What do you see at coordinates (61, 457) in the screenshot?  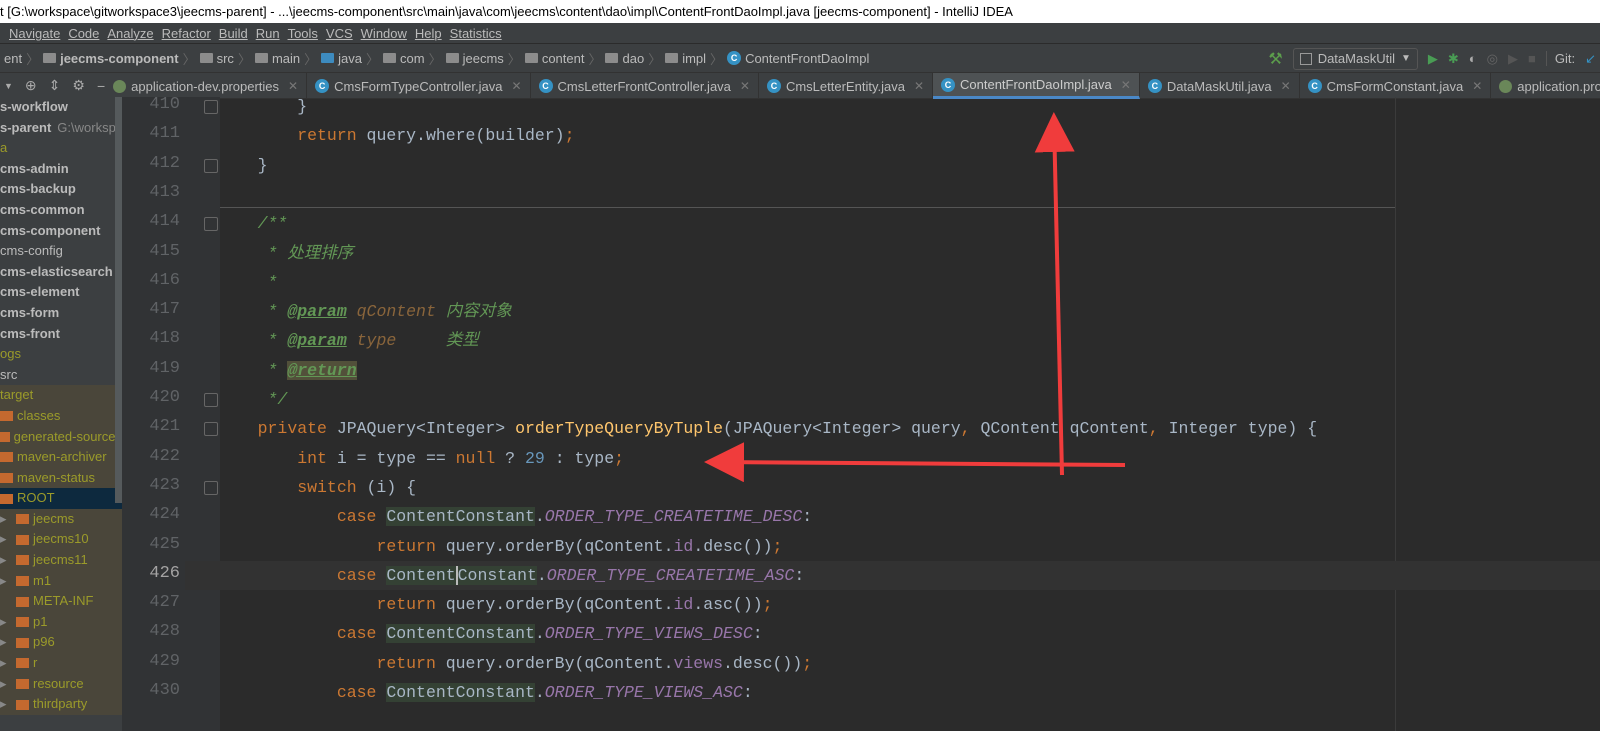 I see `tree-item: maven-archiver` at bounding box center [61, 457].